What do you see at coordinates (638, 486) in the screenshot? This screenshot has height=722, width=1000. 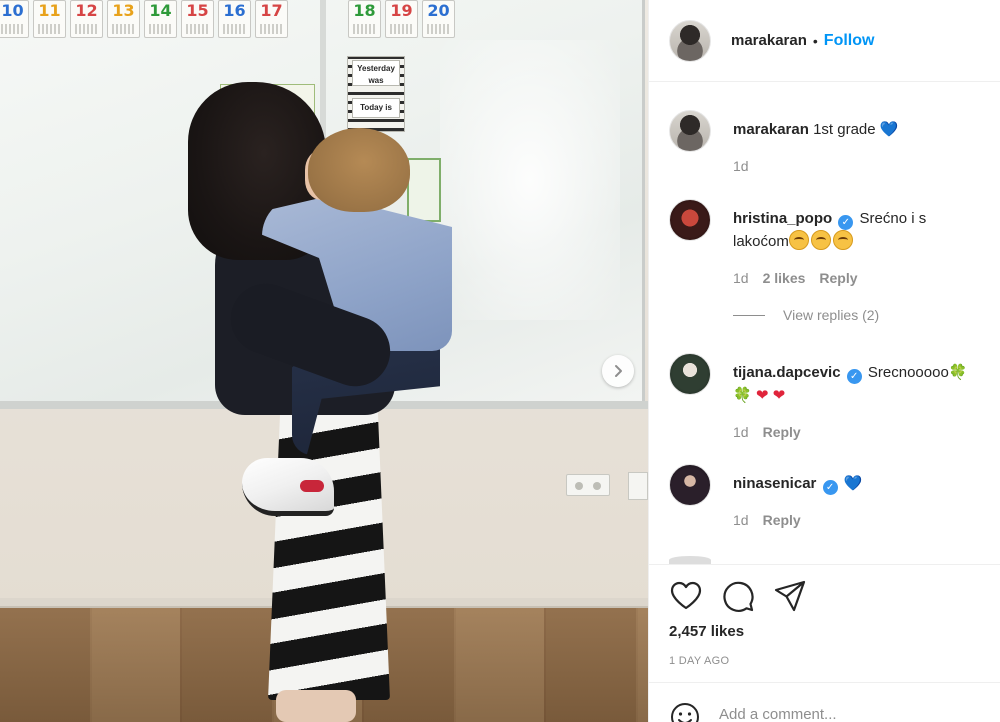 I see `wall-socket-side` at bounding box center [638, 486].